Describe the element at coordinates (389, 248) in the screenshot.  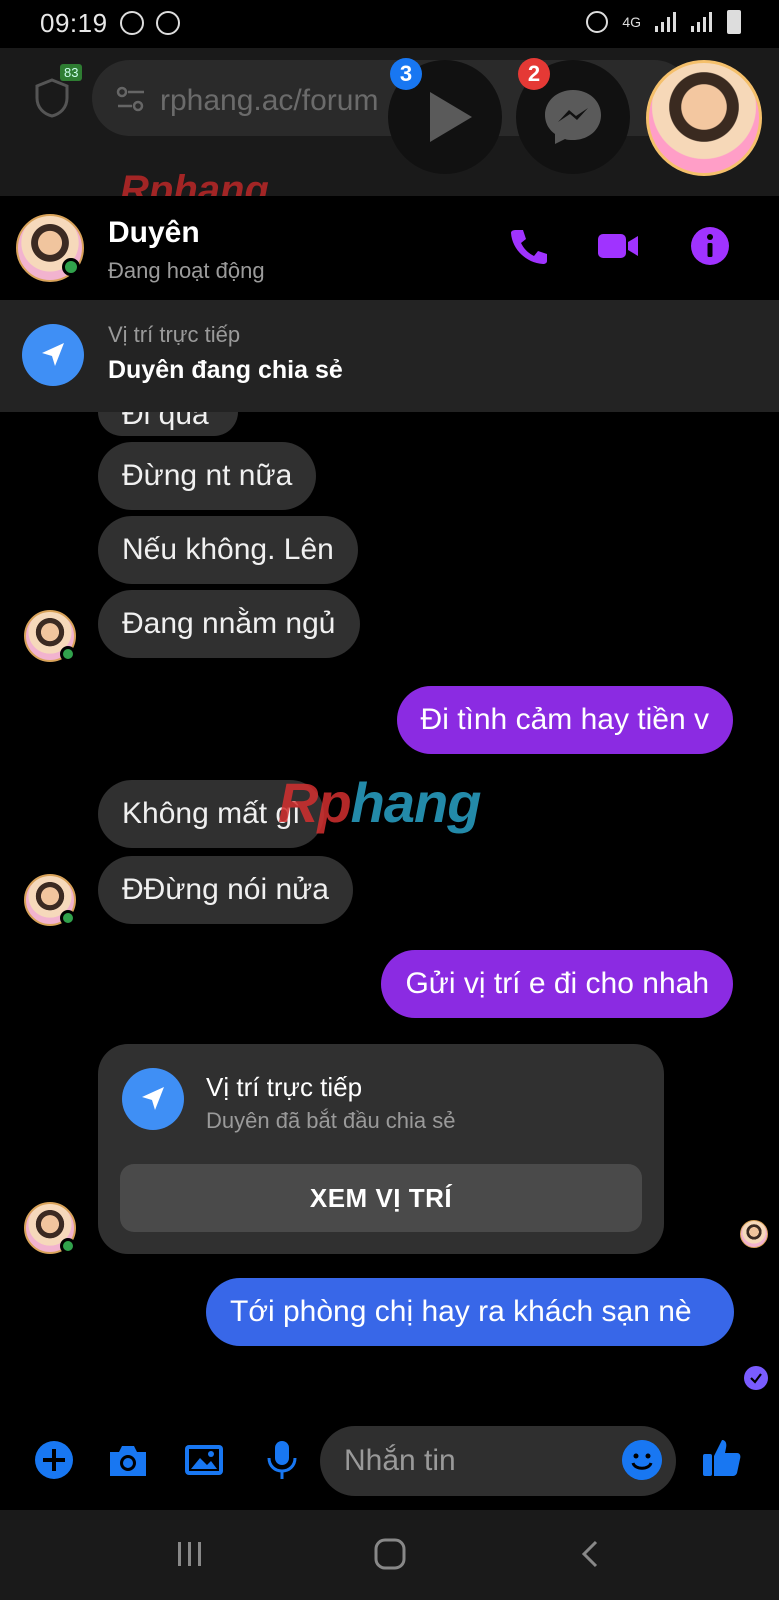
I see `conversation-header: Duyên Đang hoạt động` at that location.